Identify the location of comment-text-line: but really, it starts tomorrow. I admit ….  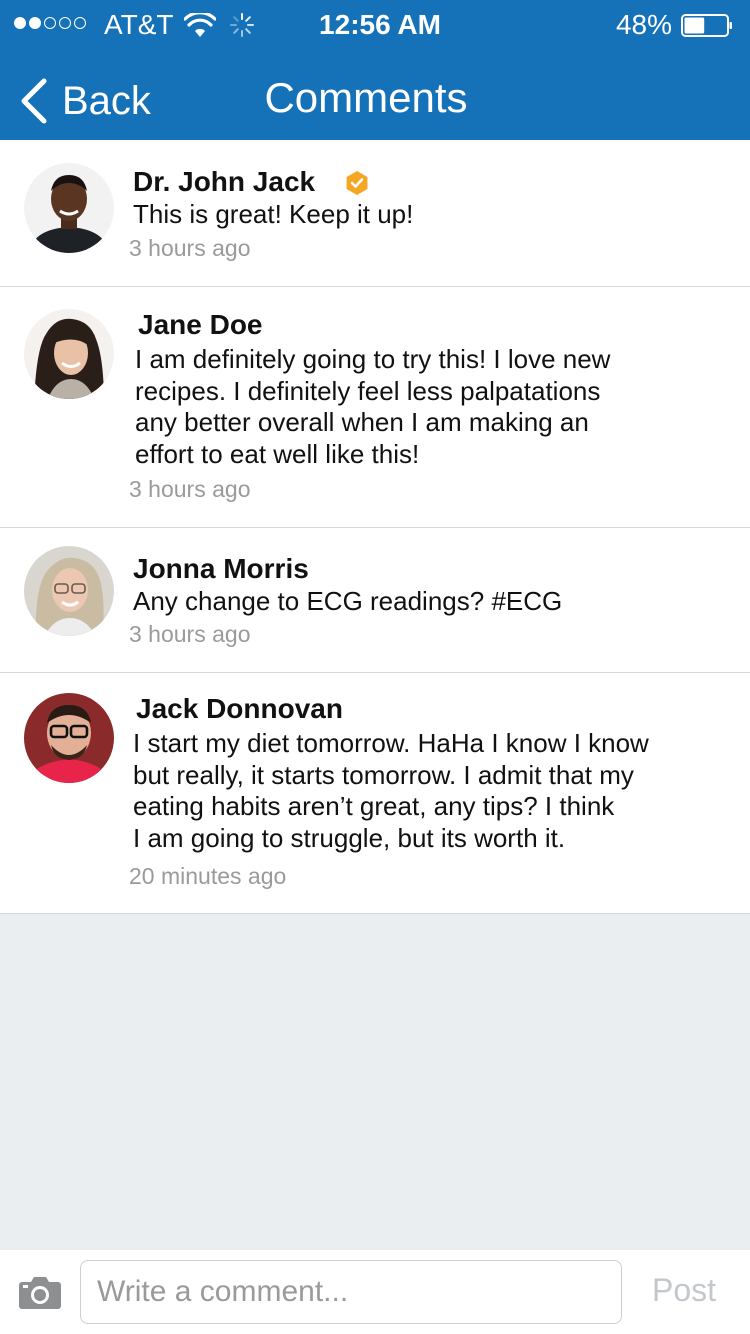
(383, 774).